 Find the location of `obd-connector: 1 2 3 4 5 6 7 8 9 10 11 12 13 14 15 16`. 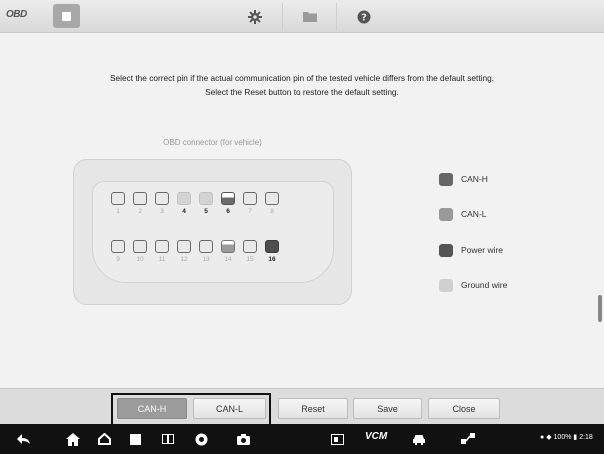

obd-connector: 1 2 3 4 5 6 7 8 9 10 11 12 13 14 15 16 is located at coordinates (212, 232).